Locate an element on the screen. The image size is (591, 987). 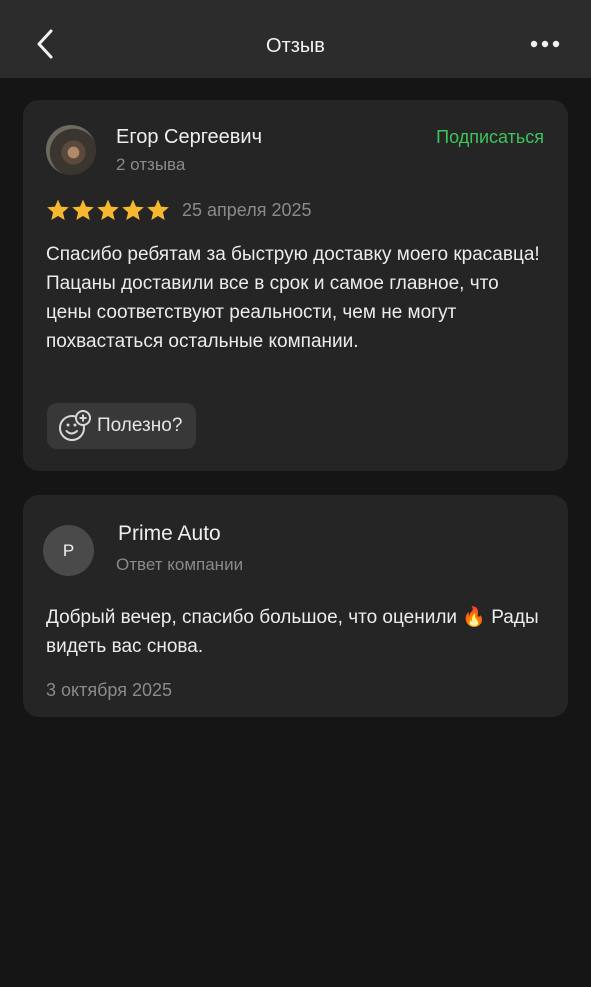
helpful-label: Полезно? is located at coordinates (140, 425).